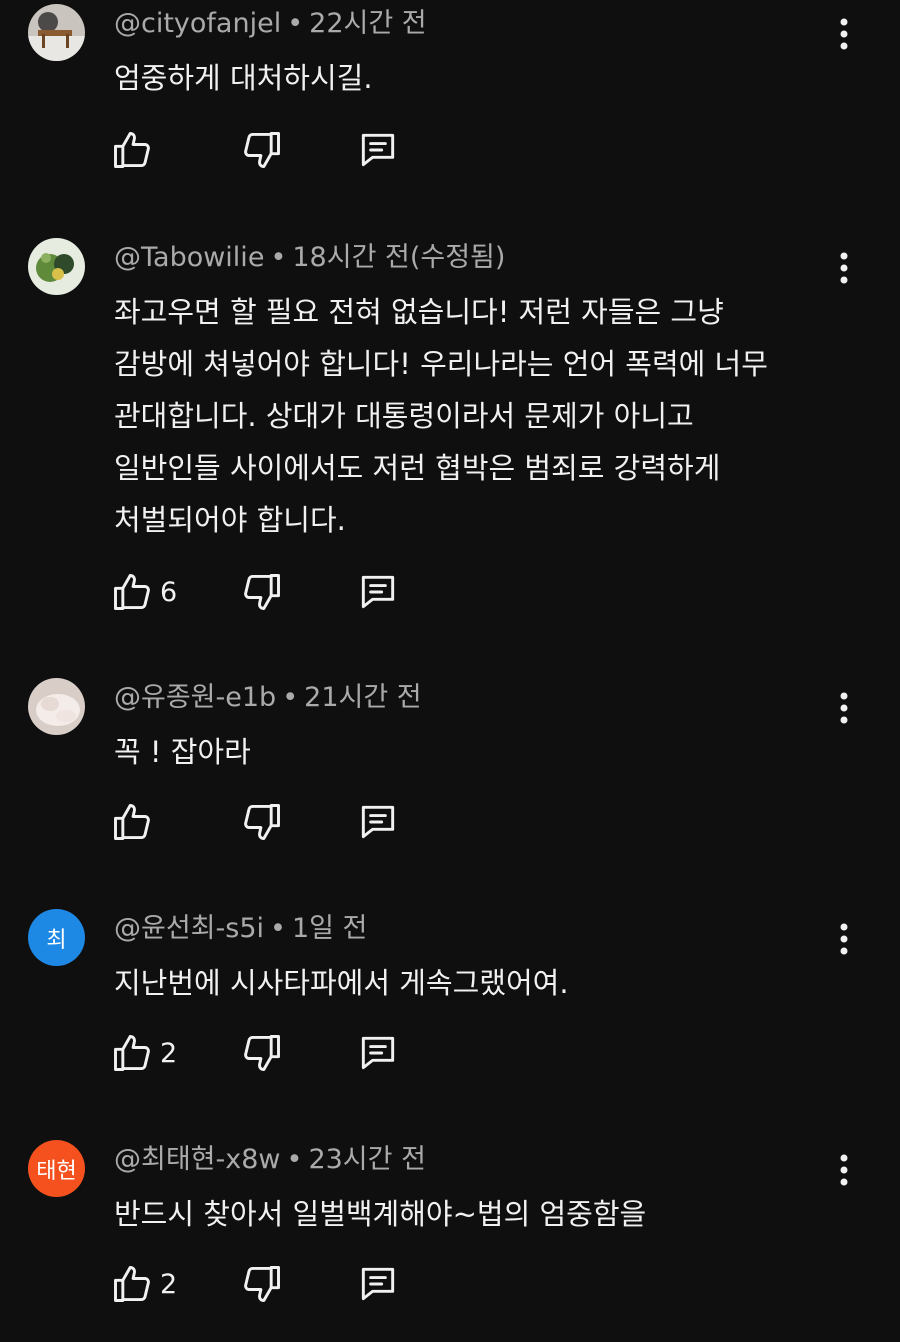  Describe the element at coordinates (189, 928) in the screenshot. I see `comment-username: @윤선최-s5i` at that location.